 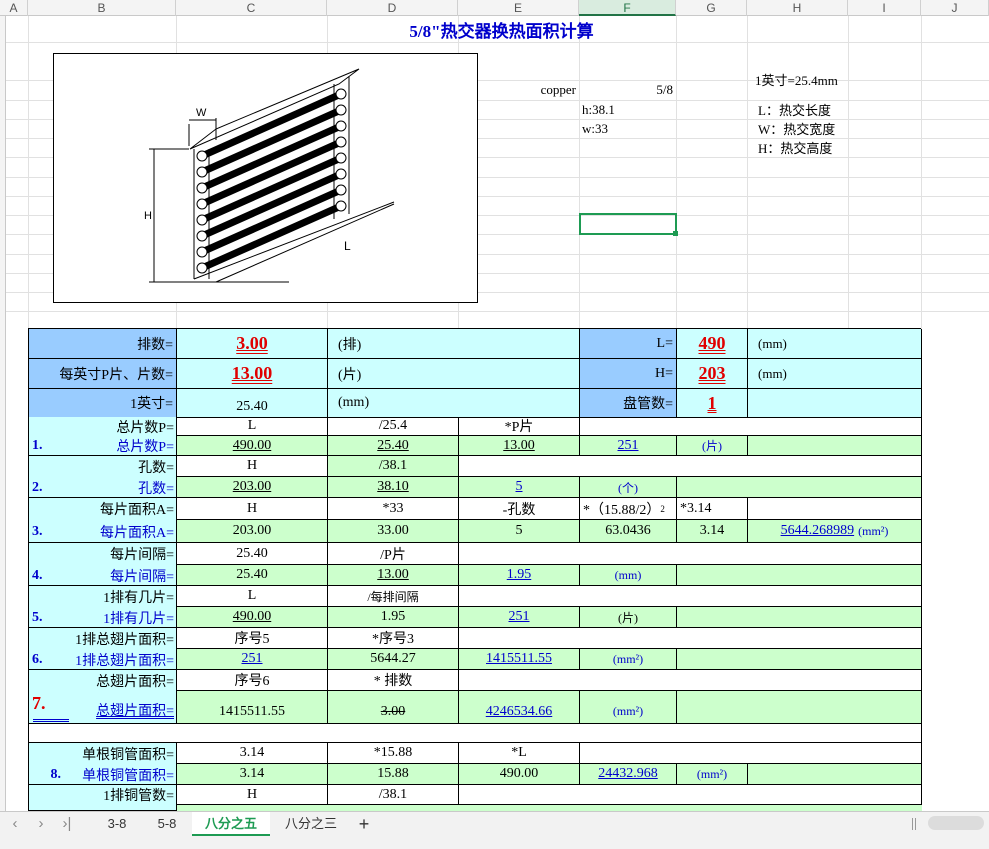 I want to click on step5-formula-label: 1排有几片=, so click(x=103, y=596).